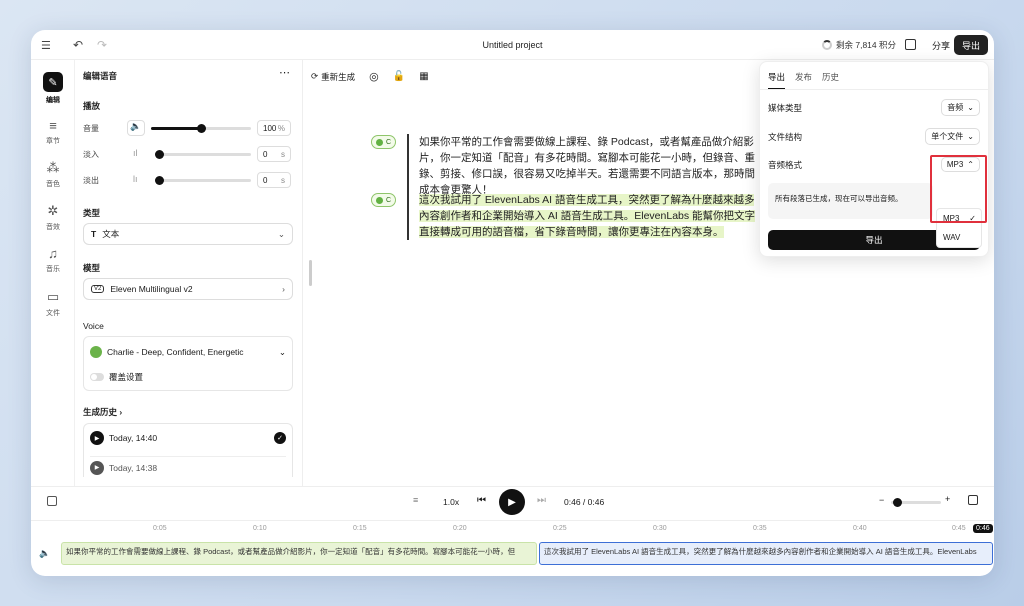 This screenshot has width=1024, height=606. What do you see at coordinates (423, 76) in the screenshot?
I see `calculator-icon: ▦` at bounding box center [423, 76].